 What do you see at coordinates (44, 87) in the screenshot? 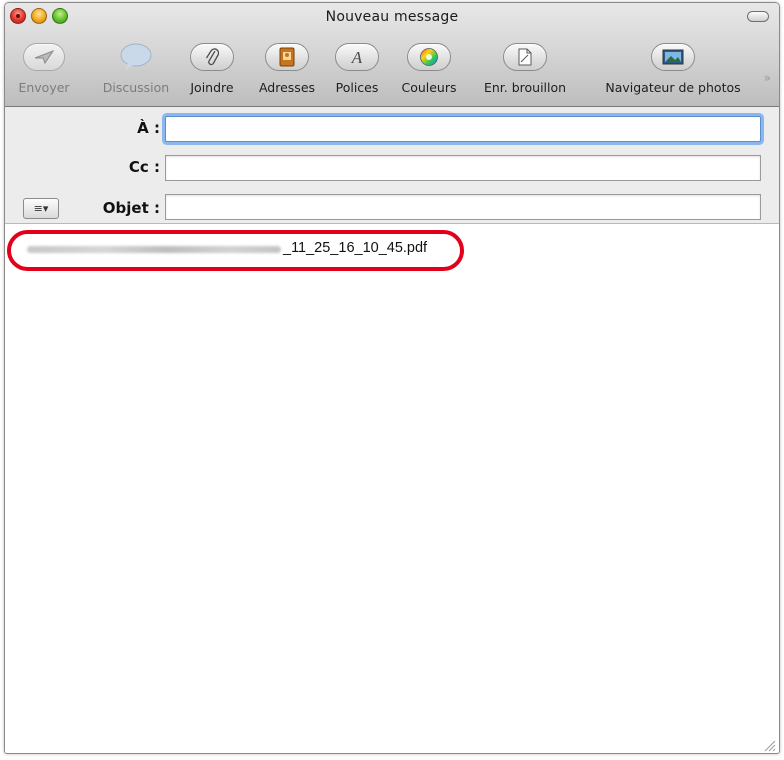
I see `send-label: Envoyer` at bounding box center [44, 87].